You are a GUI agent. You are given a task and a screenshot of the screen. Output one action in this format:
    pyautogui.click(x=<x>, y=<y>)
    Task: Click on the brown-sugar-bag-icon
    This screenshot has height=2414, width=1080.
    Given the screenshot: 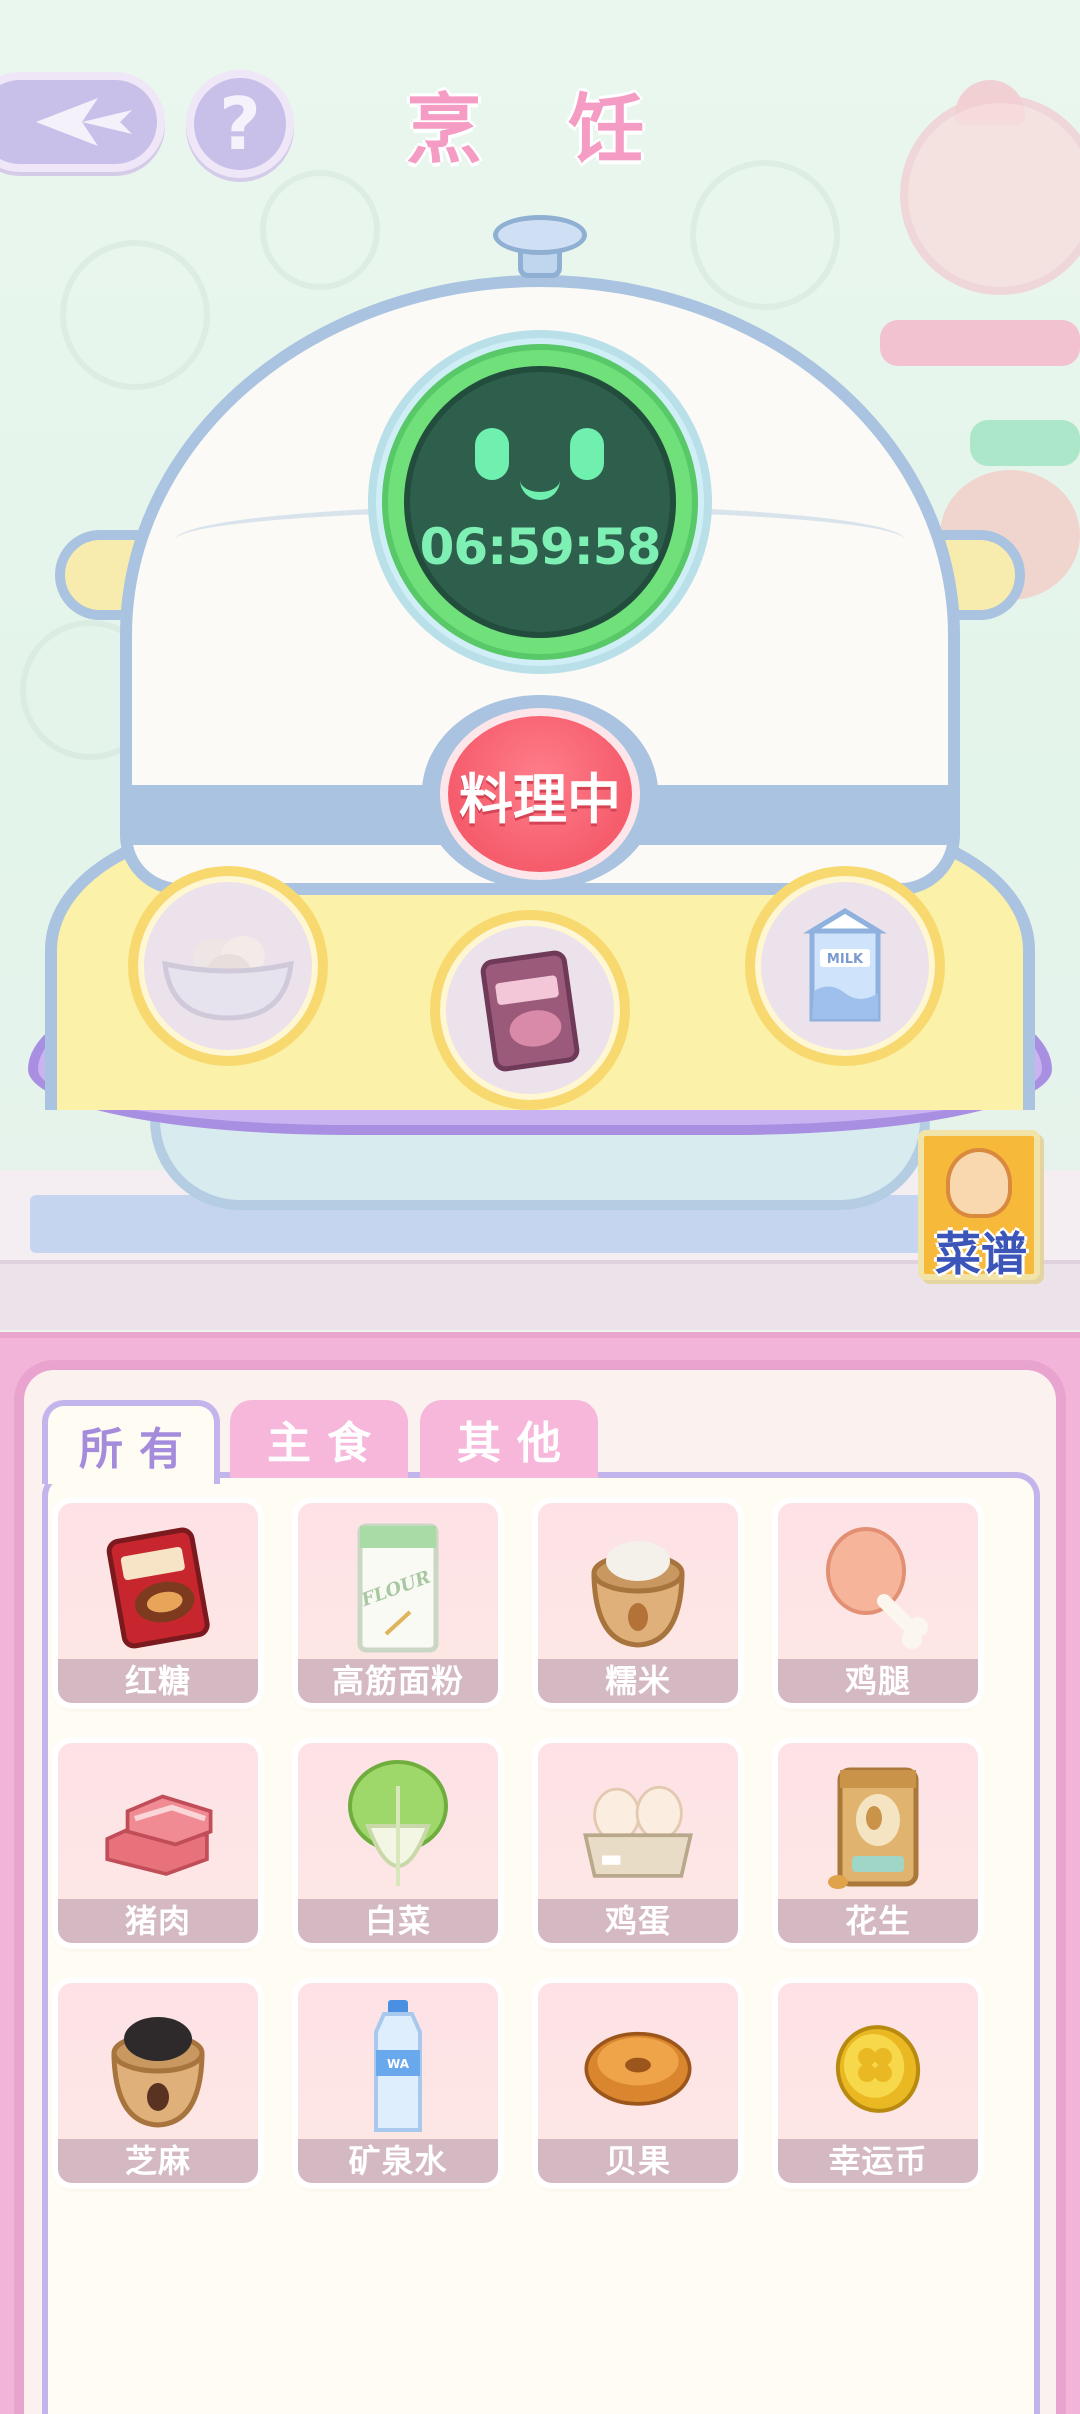 What is the action you would take?
    pyautogui.click(x=530, y=1011)
    